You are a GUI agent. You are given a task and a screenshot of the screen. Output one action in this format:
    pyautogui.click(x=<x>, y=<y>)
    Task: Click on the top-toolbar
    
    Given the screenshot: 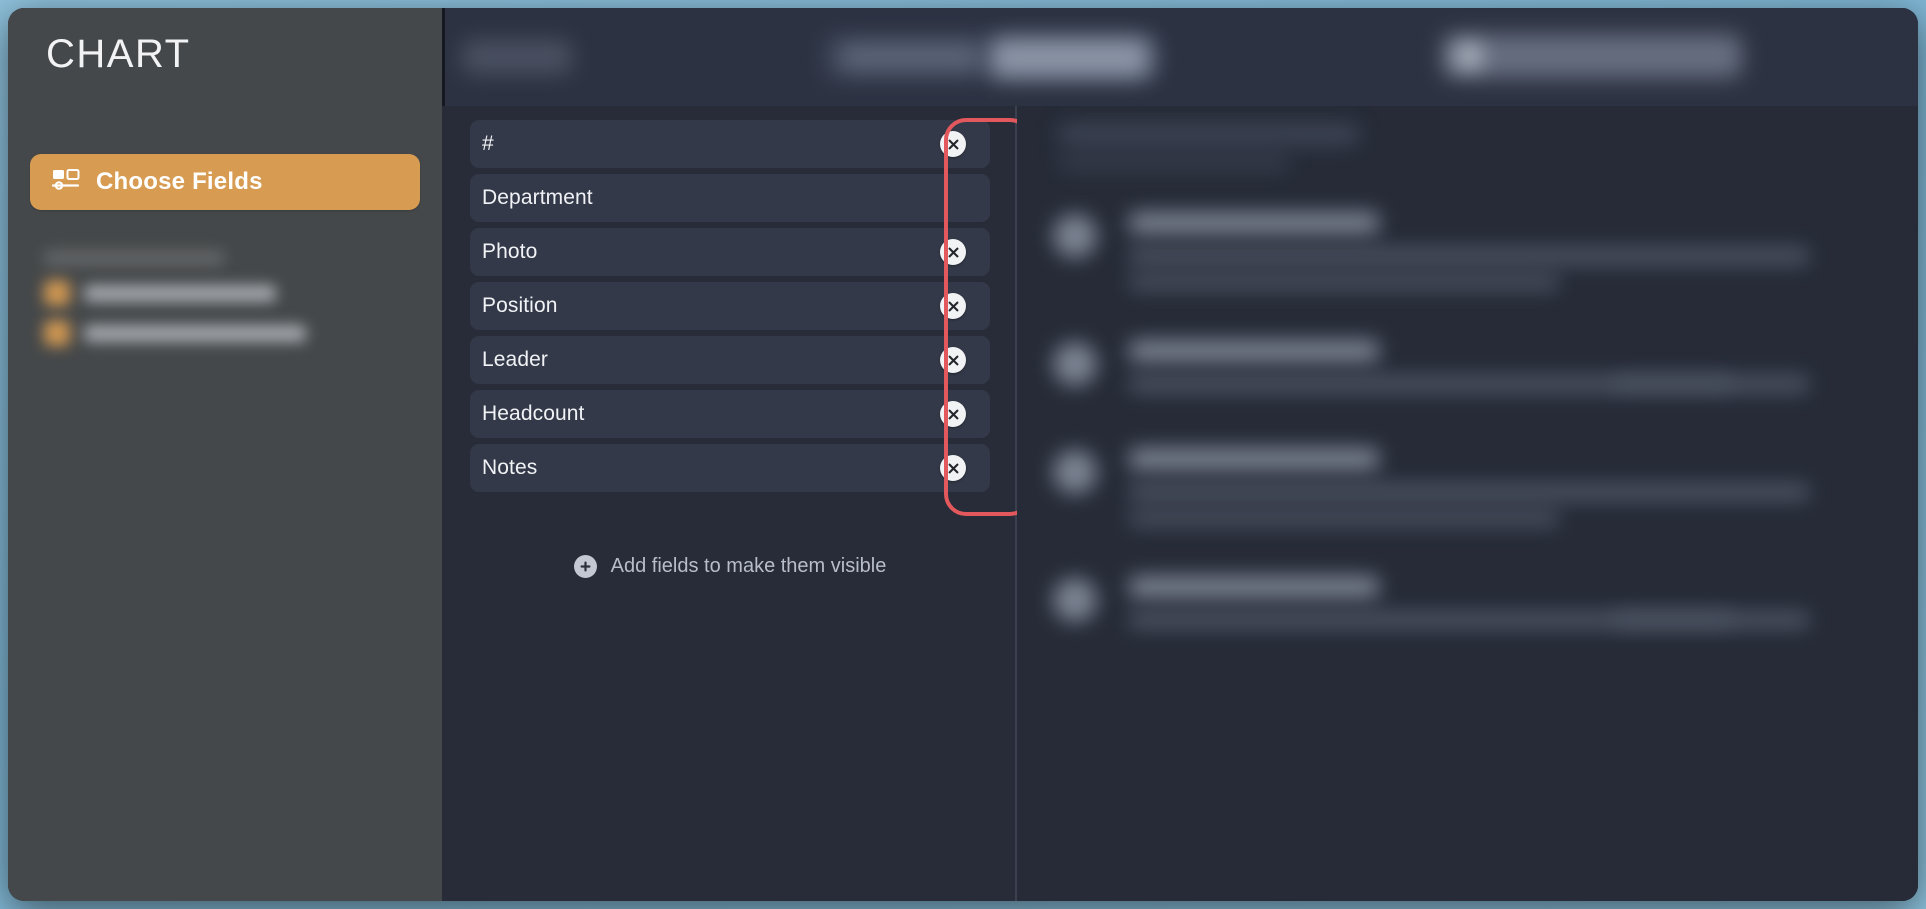 What is the action you would take?
    pyautogui.click(x=1180, y=58)
    